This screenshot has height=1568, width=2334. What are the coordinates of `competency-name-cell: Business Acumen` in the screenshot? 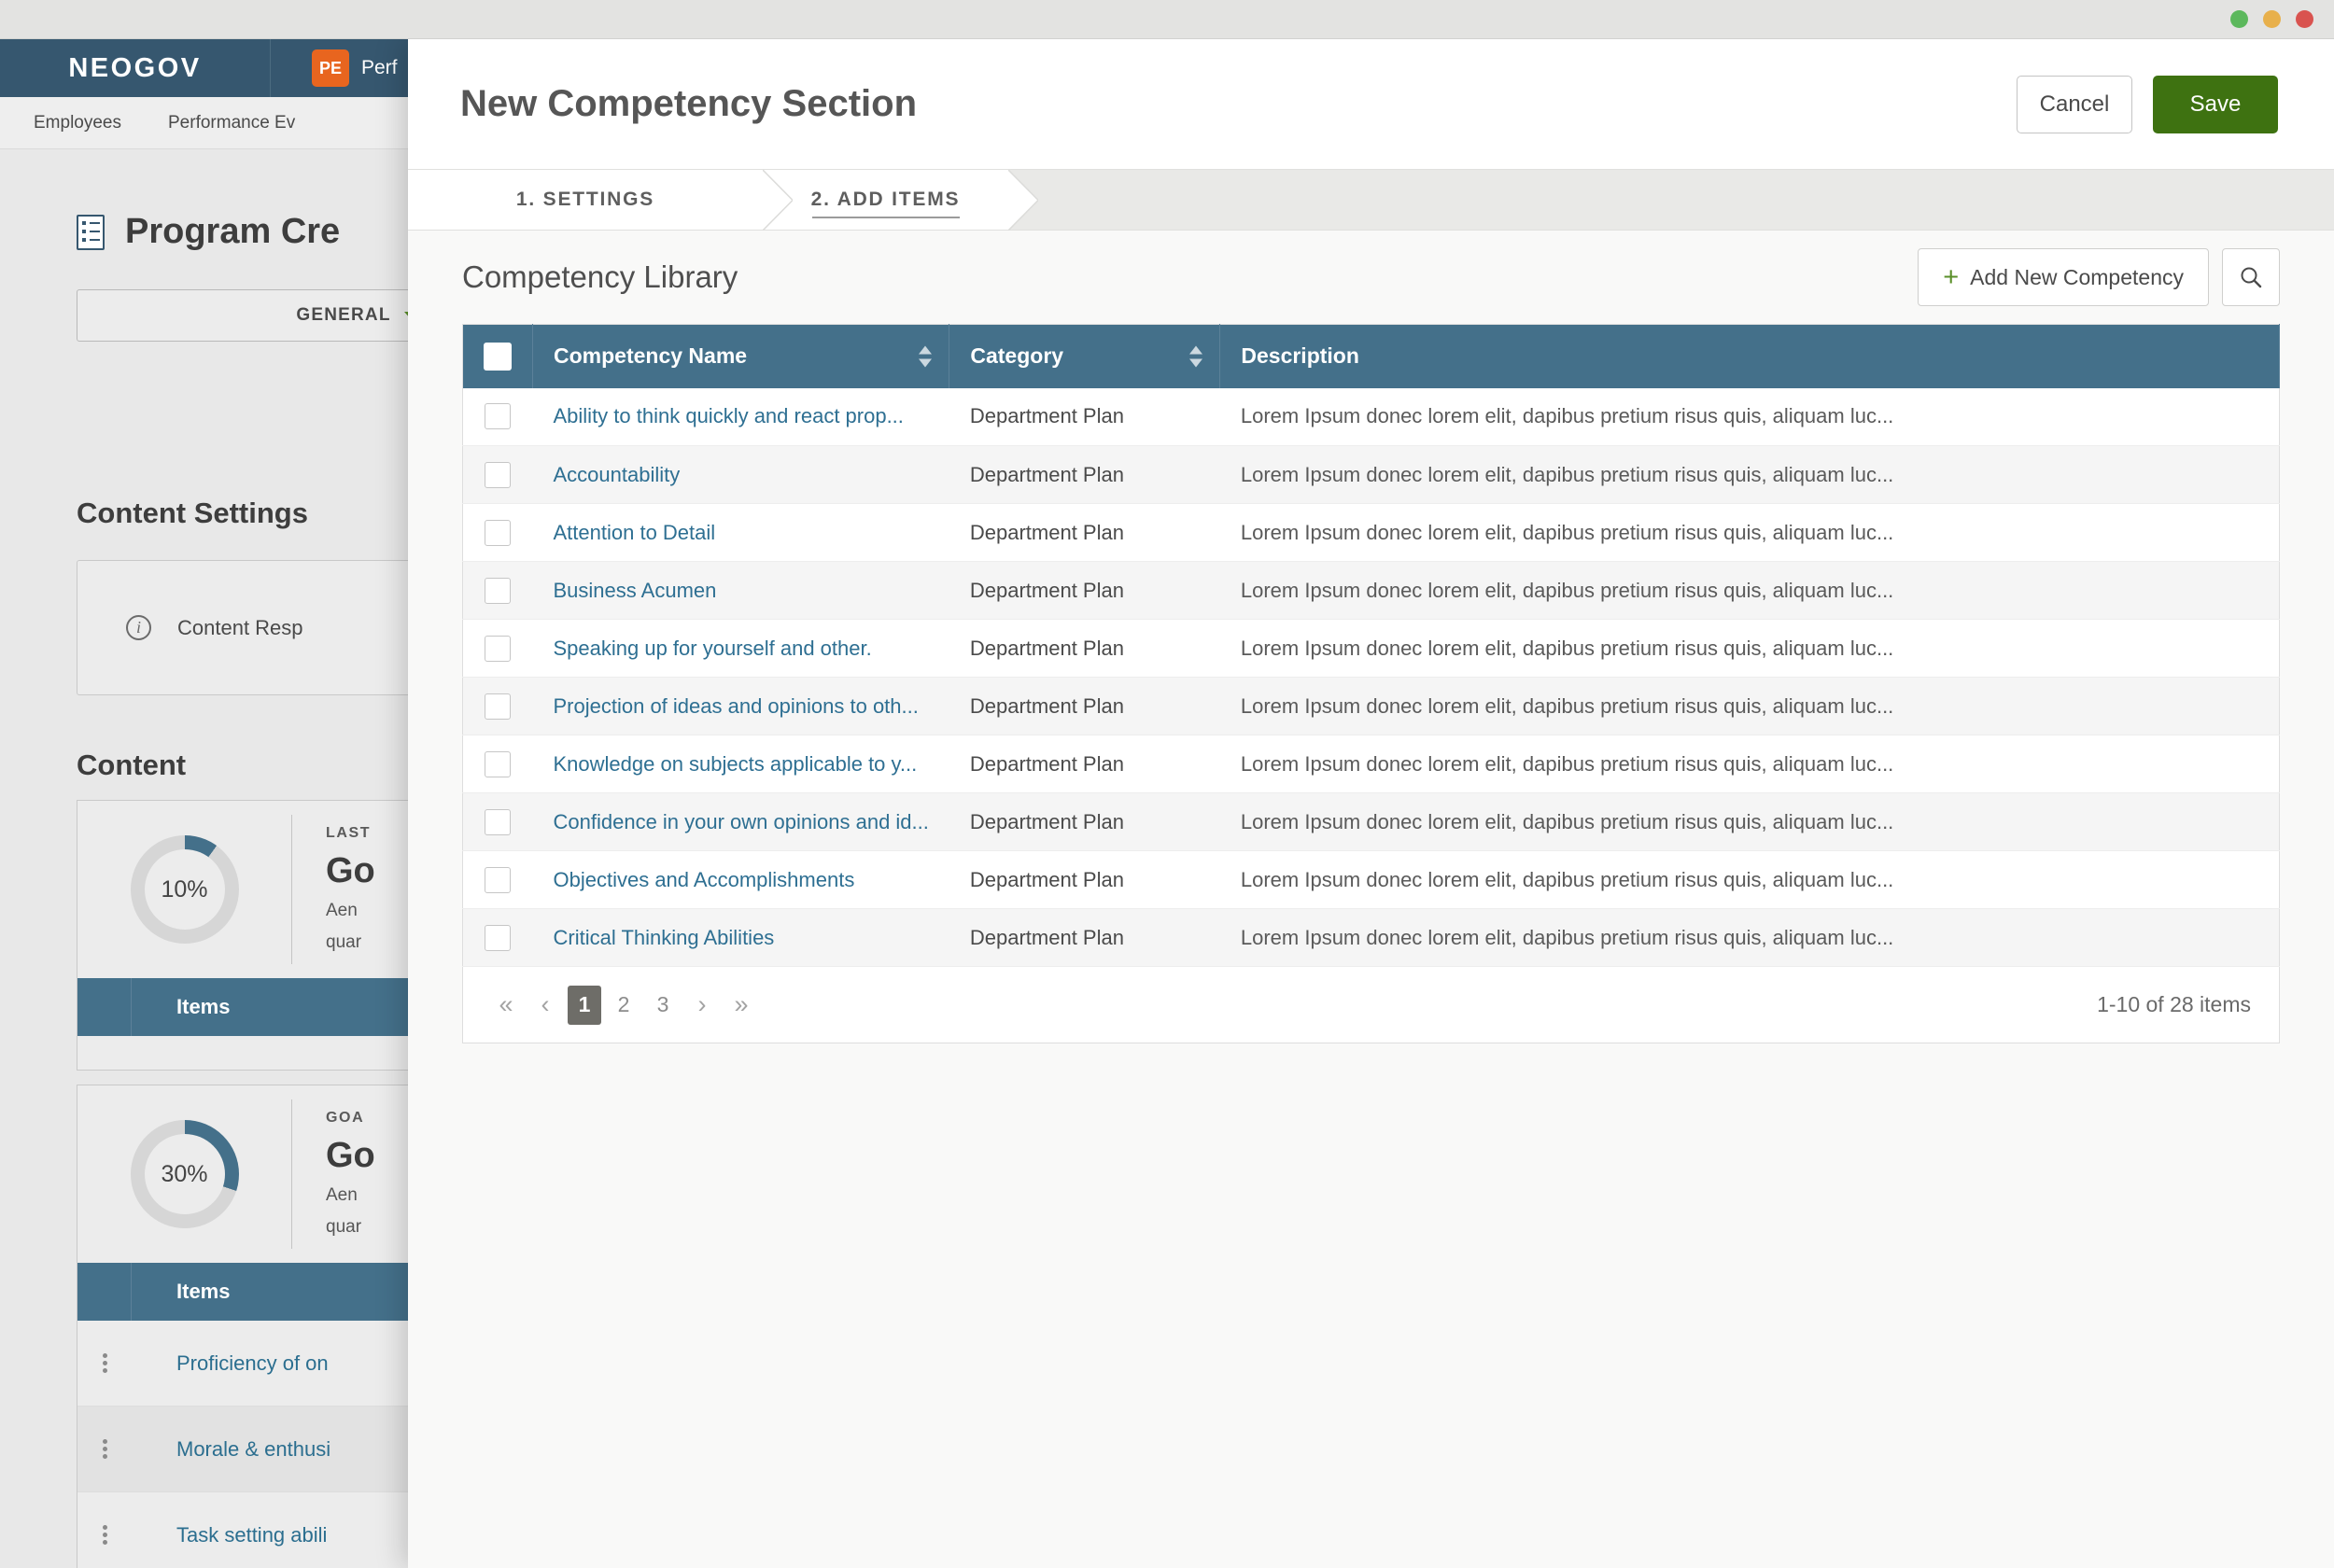 It's located at (741, 591).